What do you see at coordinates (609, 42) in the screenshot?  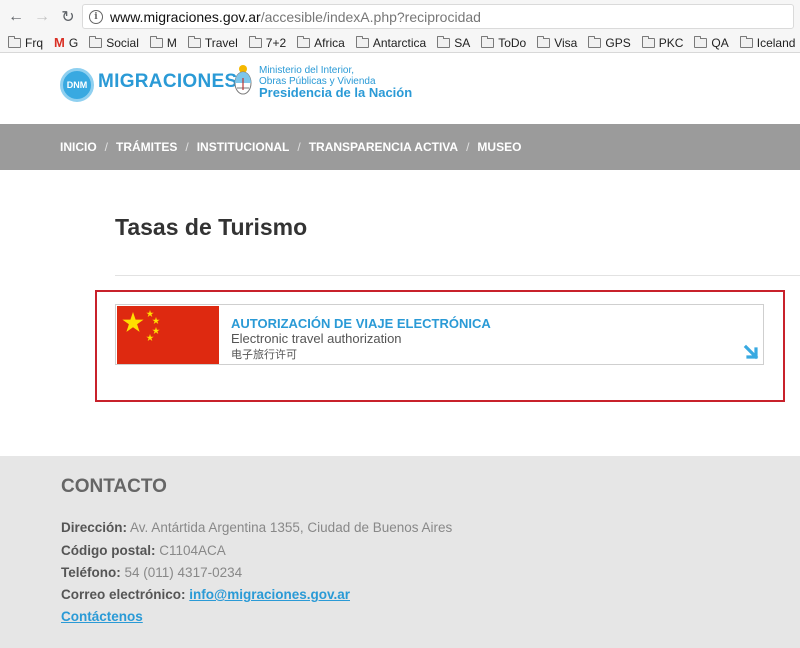 I see `bookmark-gps: GPS` at bounding box center [609, 42].